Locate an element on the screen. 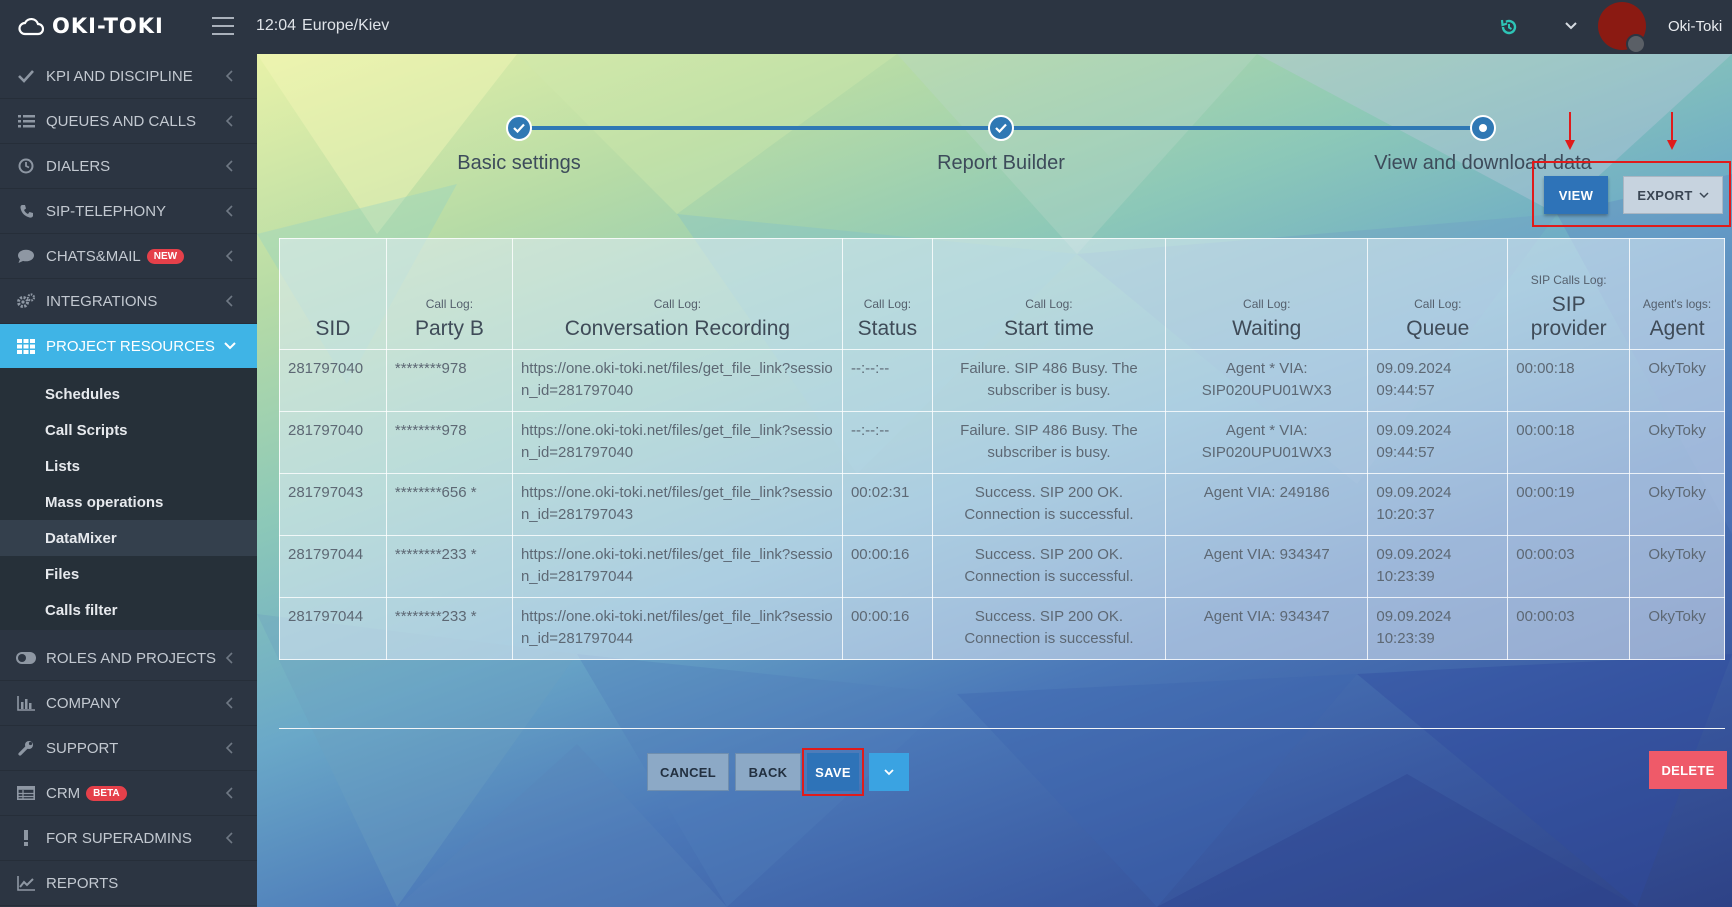  cell-sid: 281797043 is located at coordinates (333, 504).